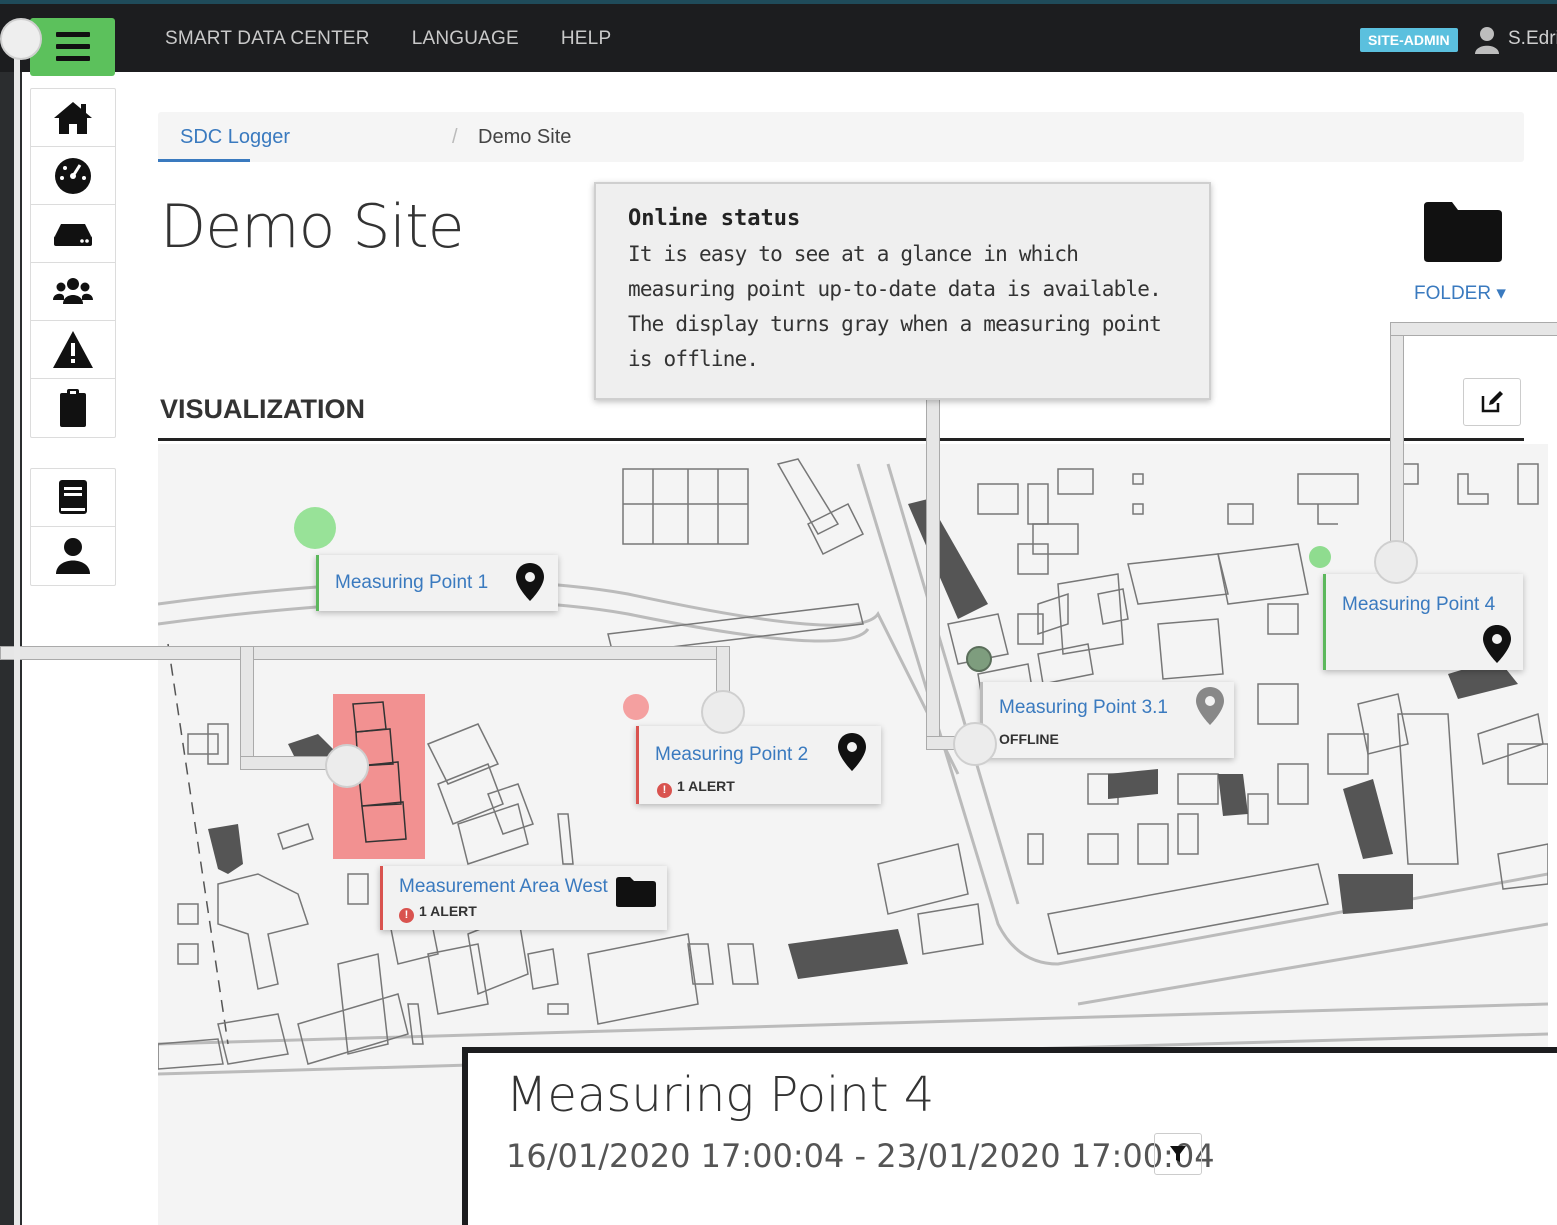  I want to click on sidebar-item-devices, so click(73, 234).